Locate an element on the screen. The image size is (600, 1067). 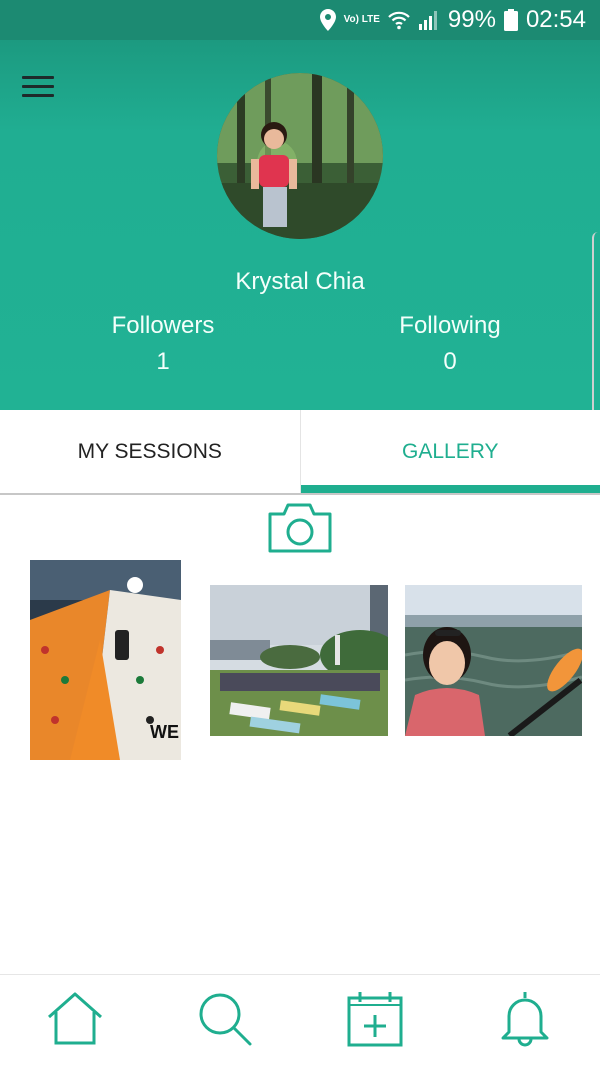
avatar is located at coordinates (300, 156).